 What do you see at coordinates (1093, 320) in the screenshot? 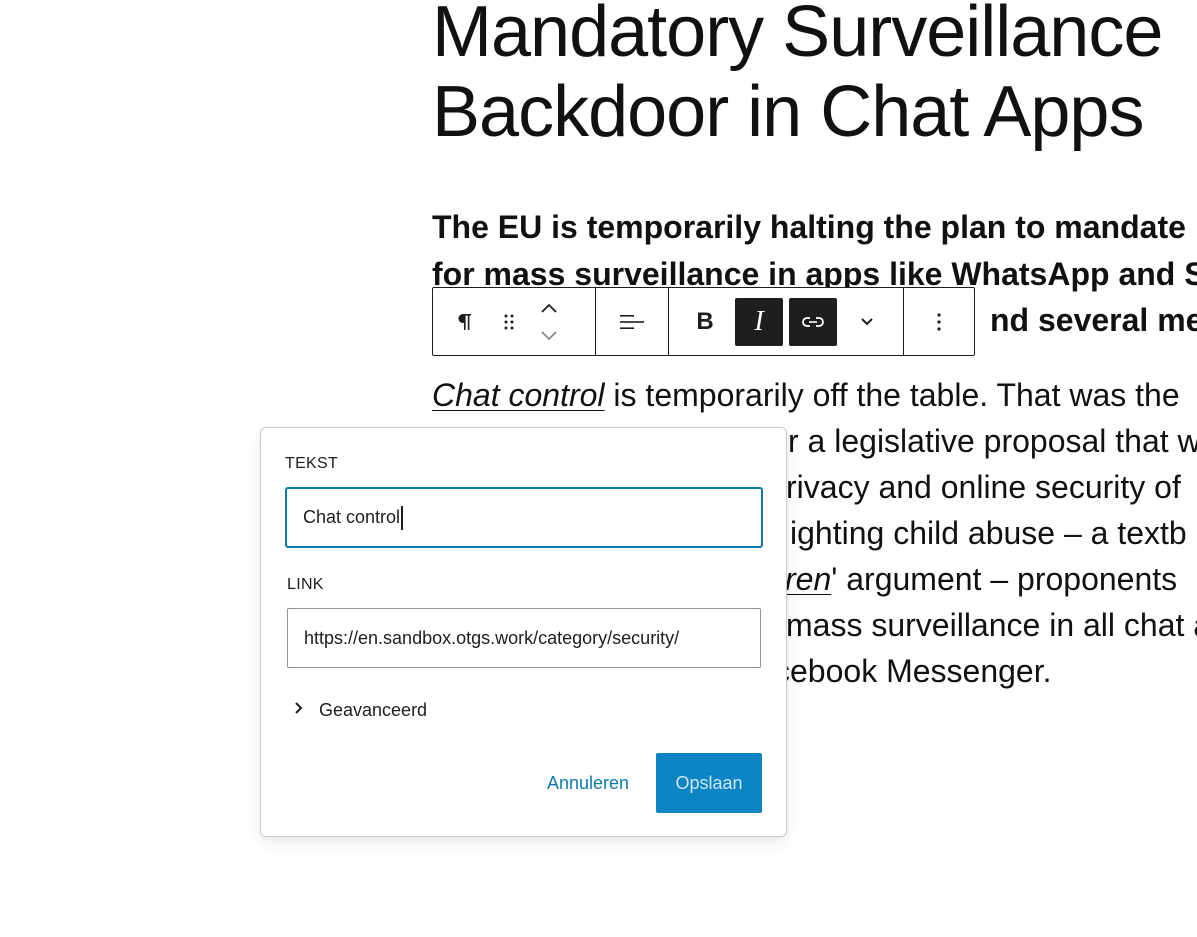
I see `lead-line-tail: nd several mer` at bounding box center [1093, 320].